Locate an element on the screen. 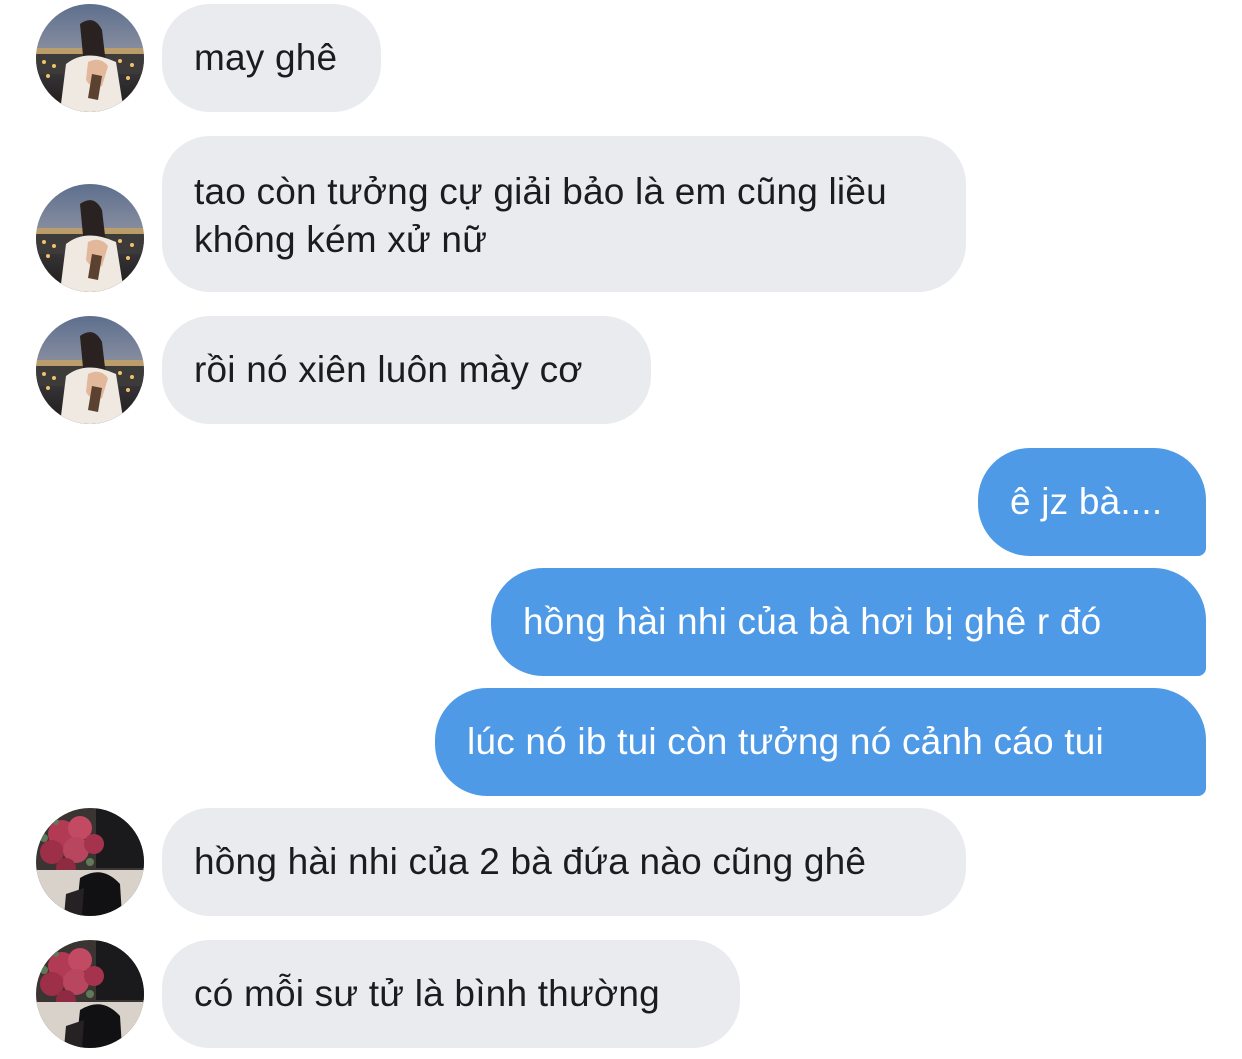 Image resolution: width=1242 pixels, height=1059 pixels. outgoing-message-bubble: hồng hài nhi của bà hơi bị ghê r đó is located at coordinates (848, 622).